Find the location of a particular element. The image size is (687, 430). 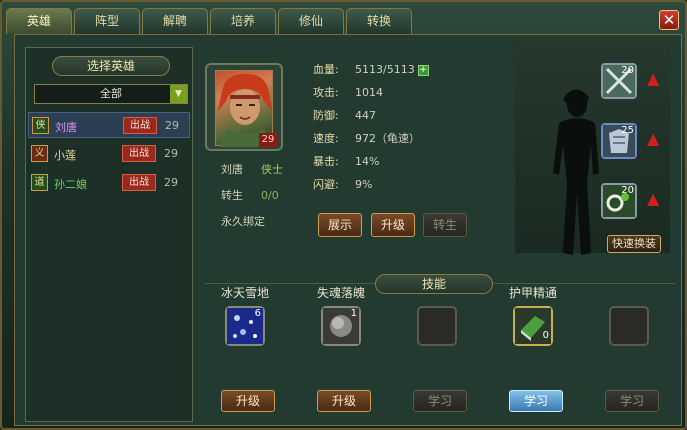

filter-value: 全部 is located at coordinates (111, 93).